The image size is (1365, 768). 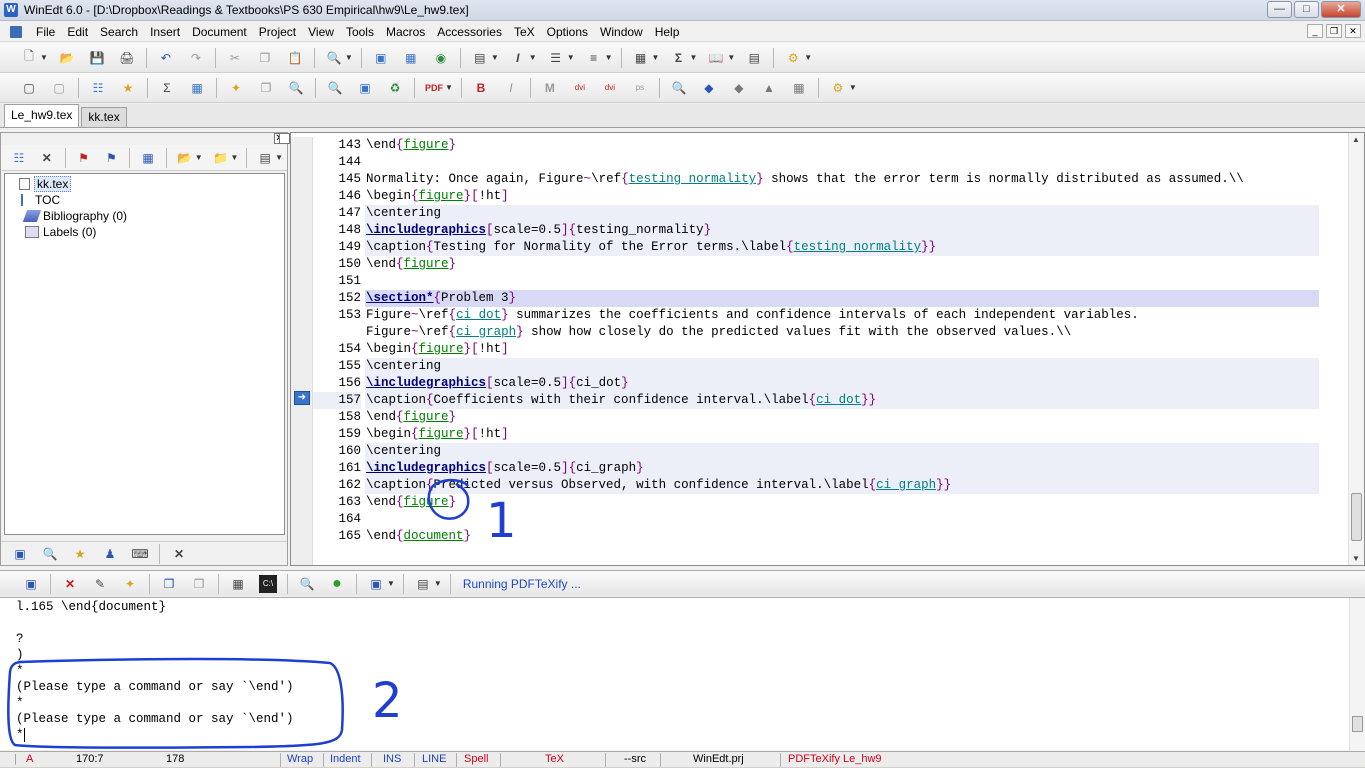 I want to click on acrobat-icon: ▲, so click(x=769, y=88).